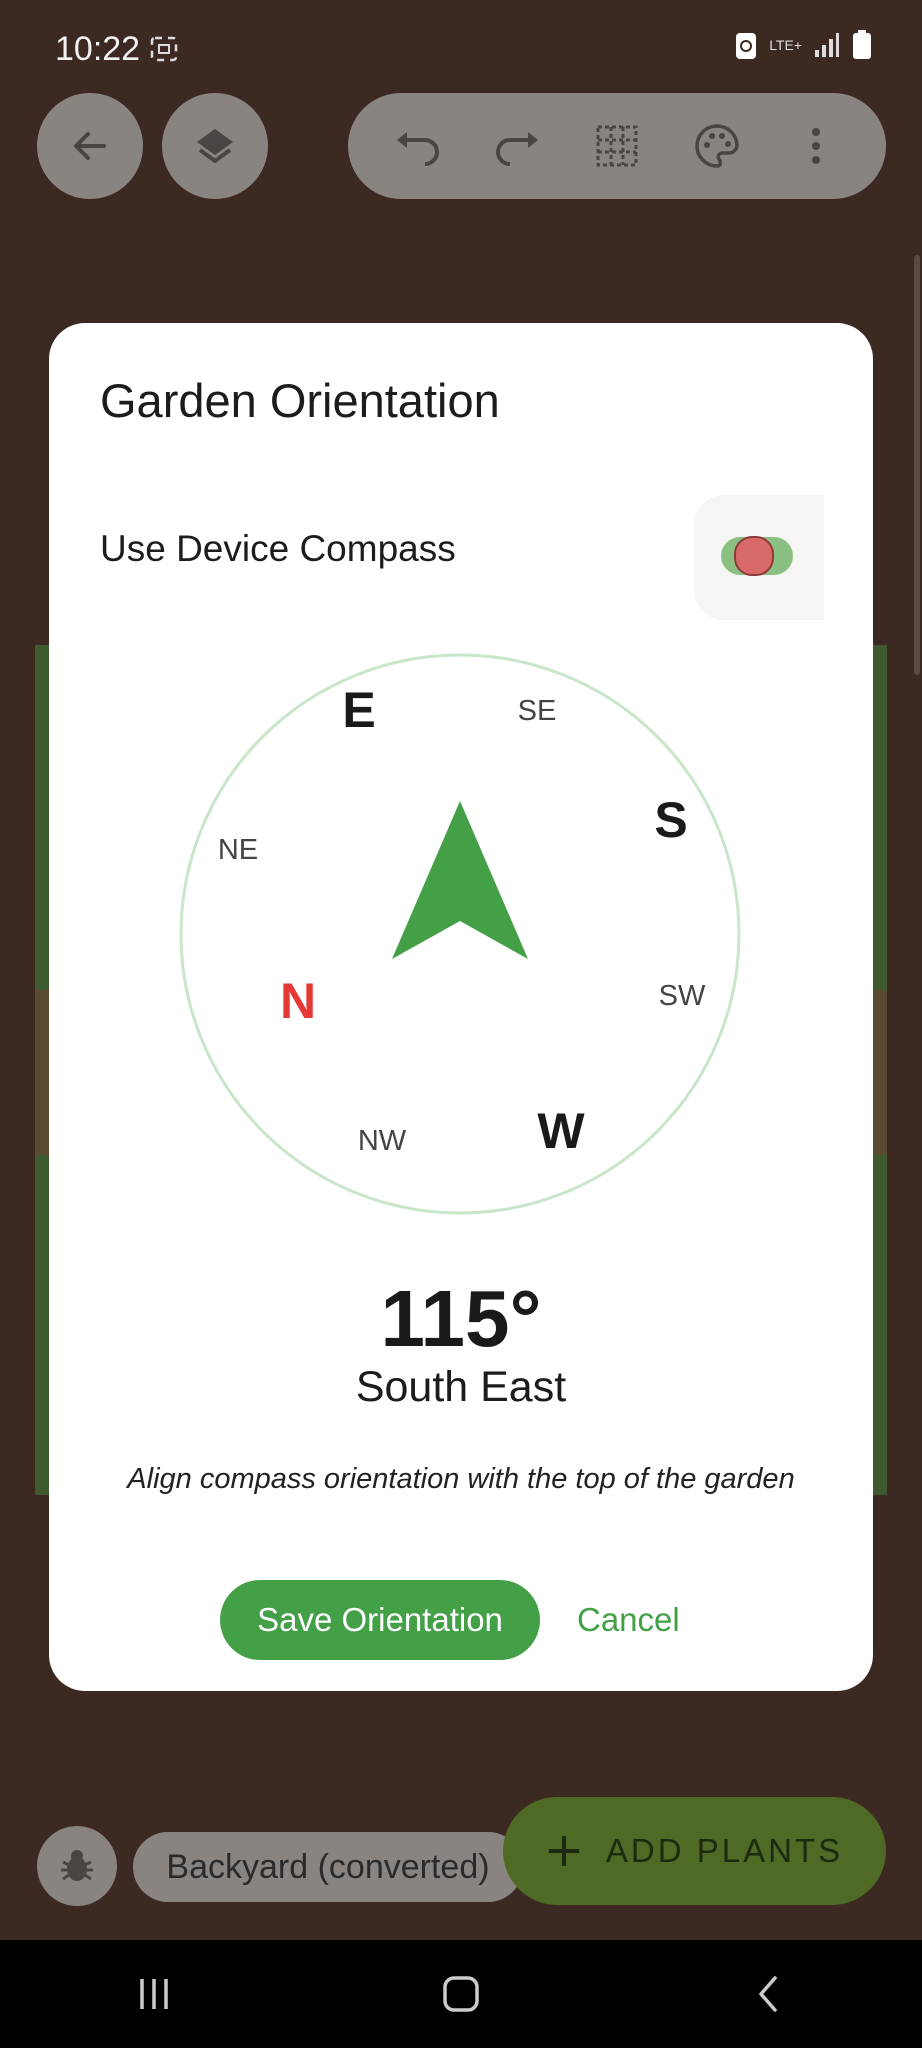 This screenshot has height=2048, width=922. I want to click on grid-button, so click(617, 146).